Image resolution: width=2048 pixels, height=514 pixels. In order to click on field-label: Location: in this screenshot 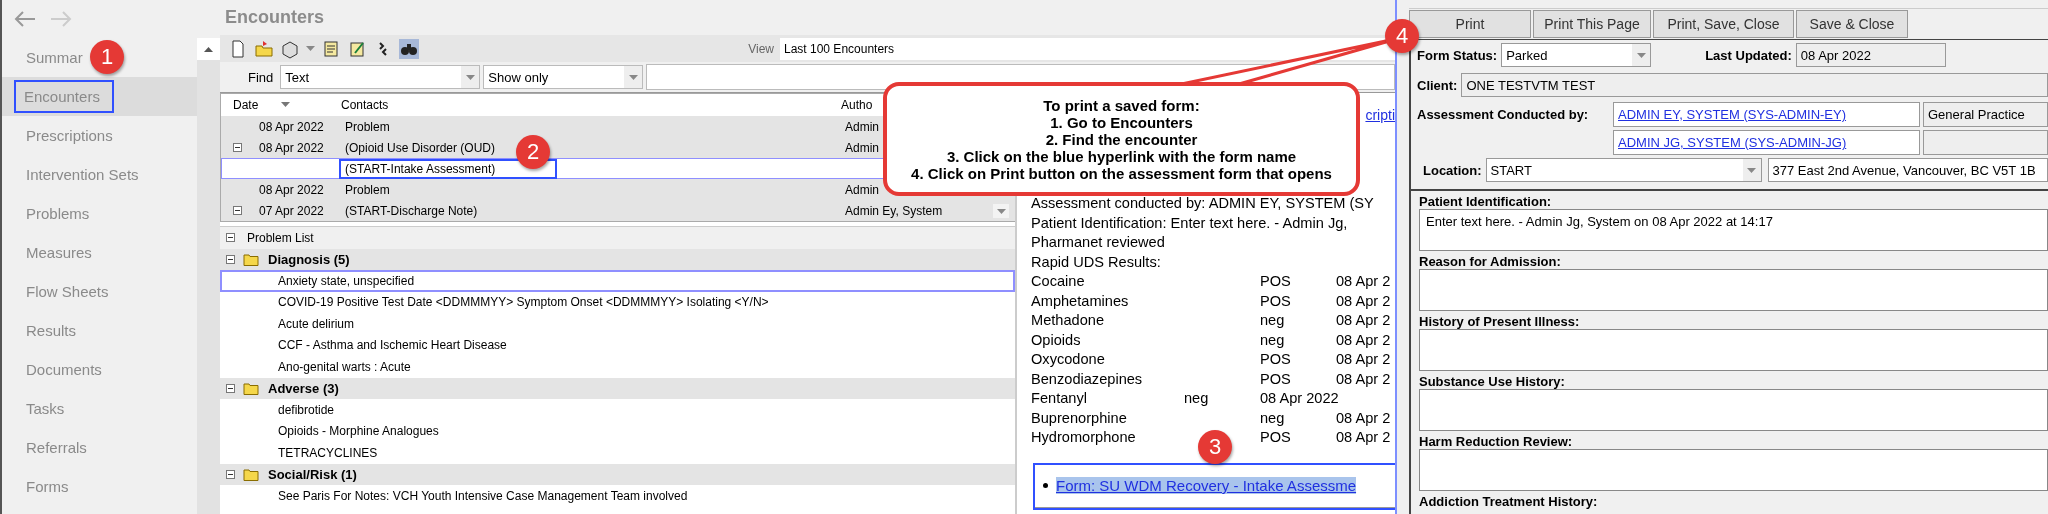, I will do `click(1452, 170)`.